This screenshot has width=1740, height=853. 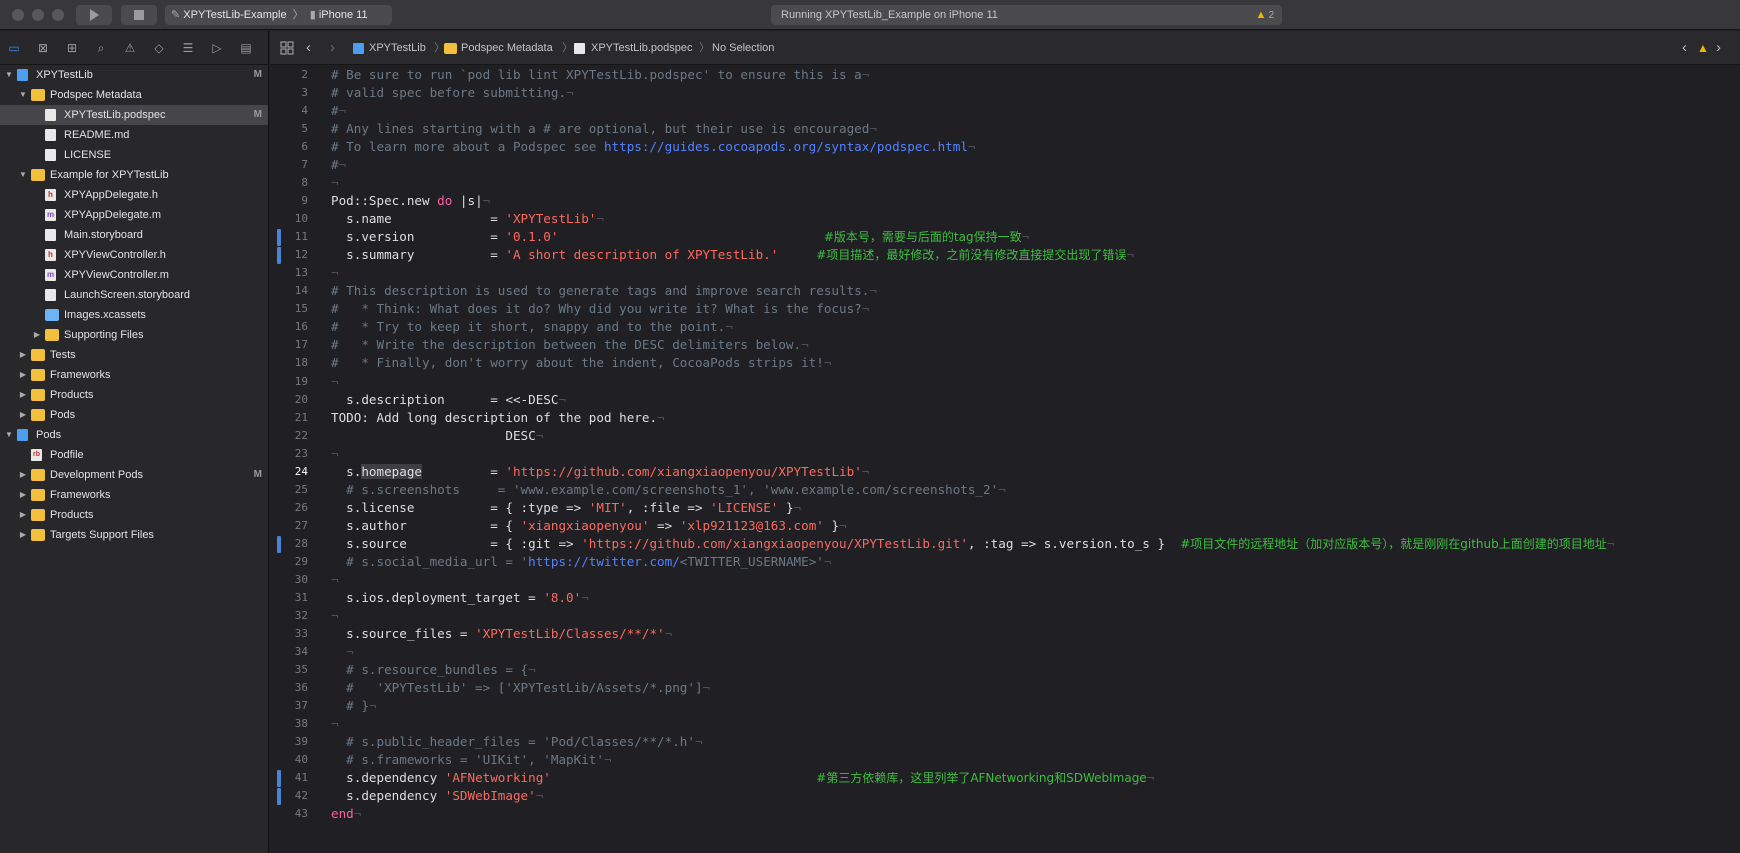 What do you see at coordinates (134, 275) in the screenshot?
I see `tree-item: m XPYViewController.m` at bounding box center [134, 275].